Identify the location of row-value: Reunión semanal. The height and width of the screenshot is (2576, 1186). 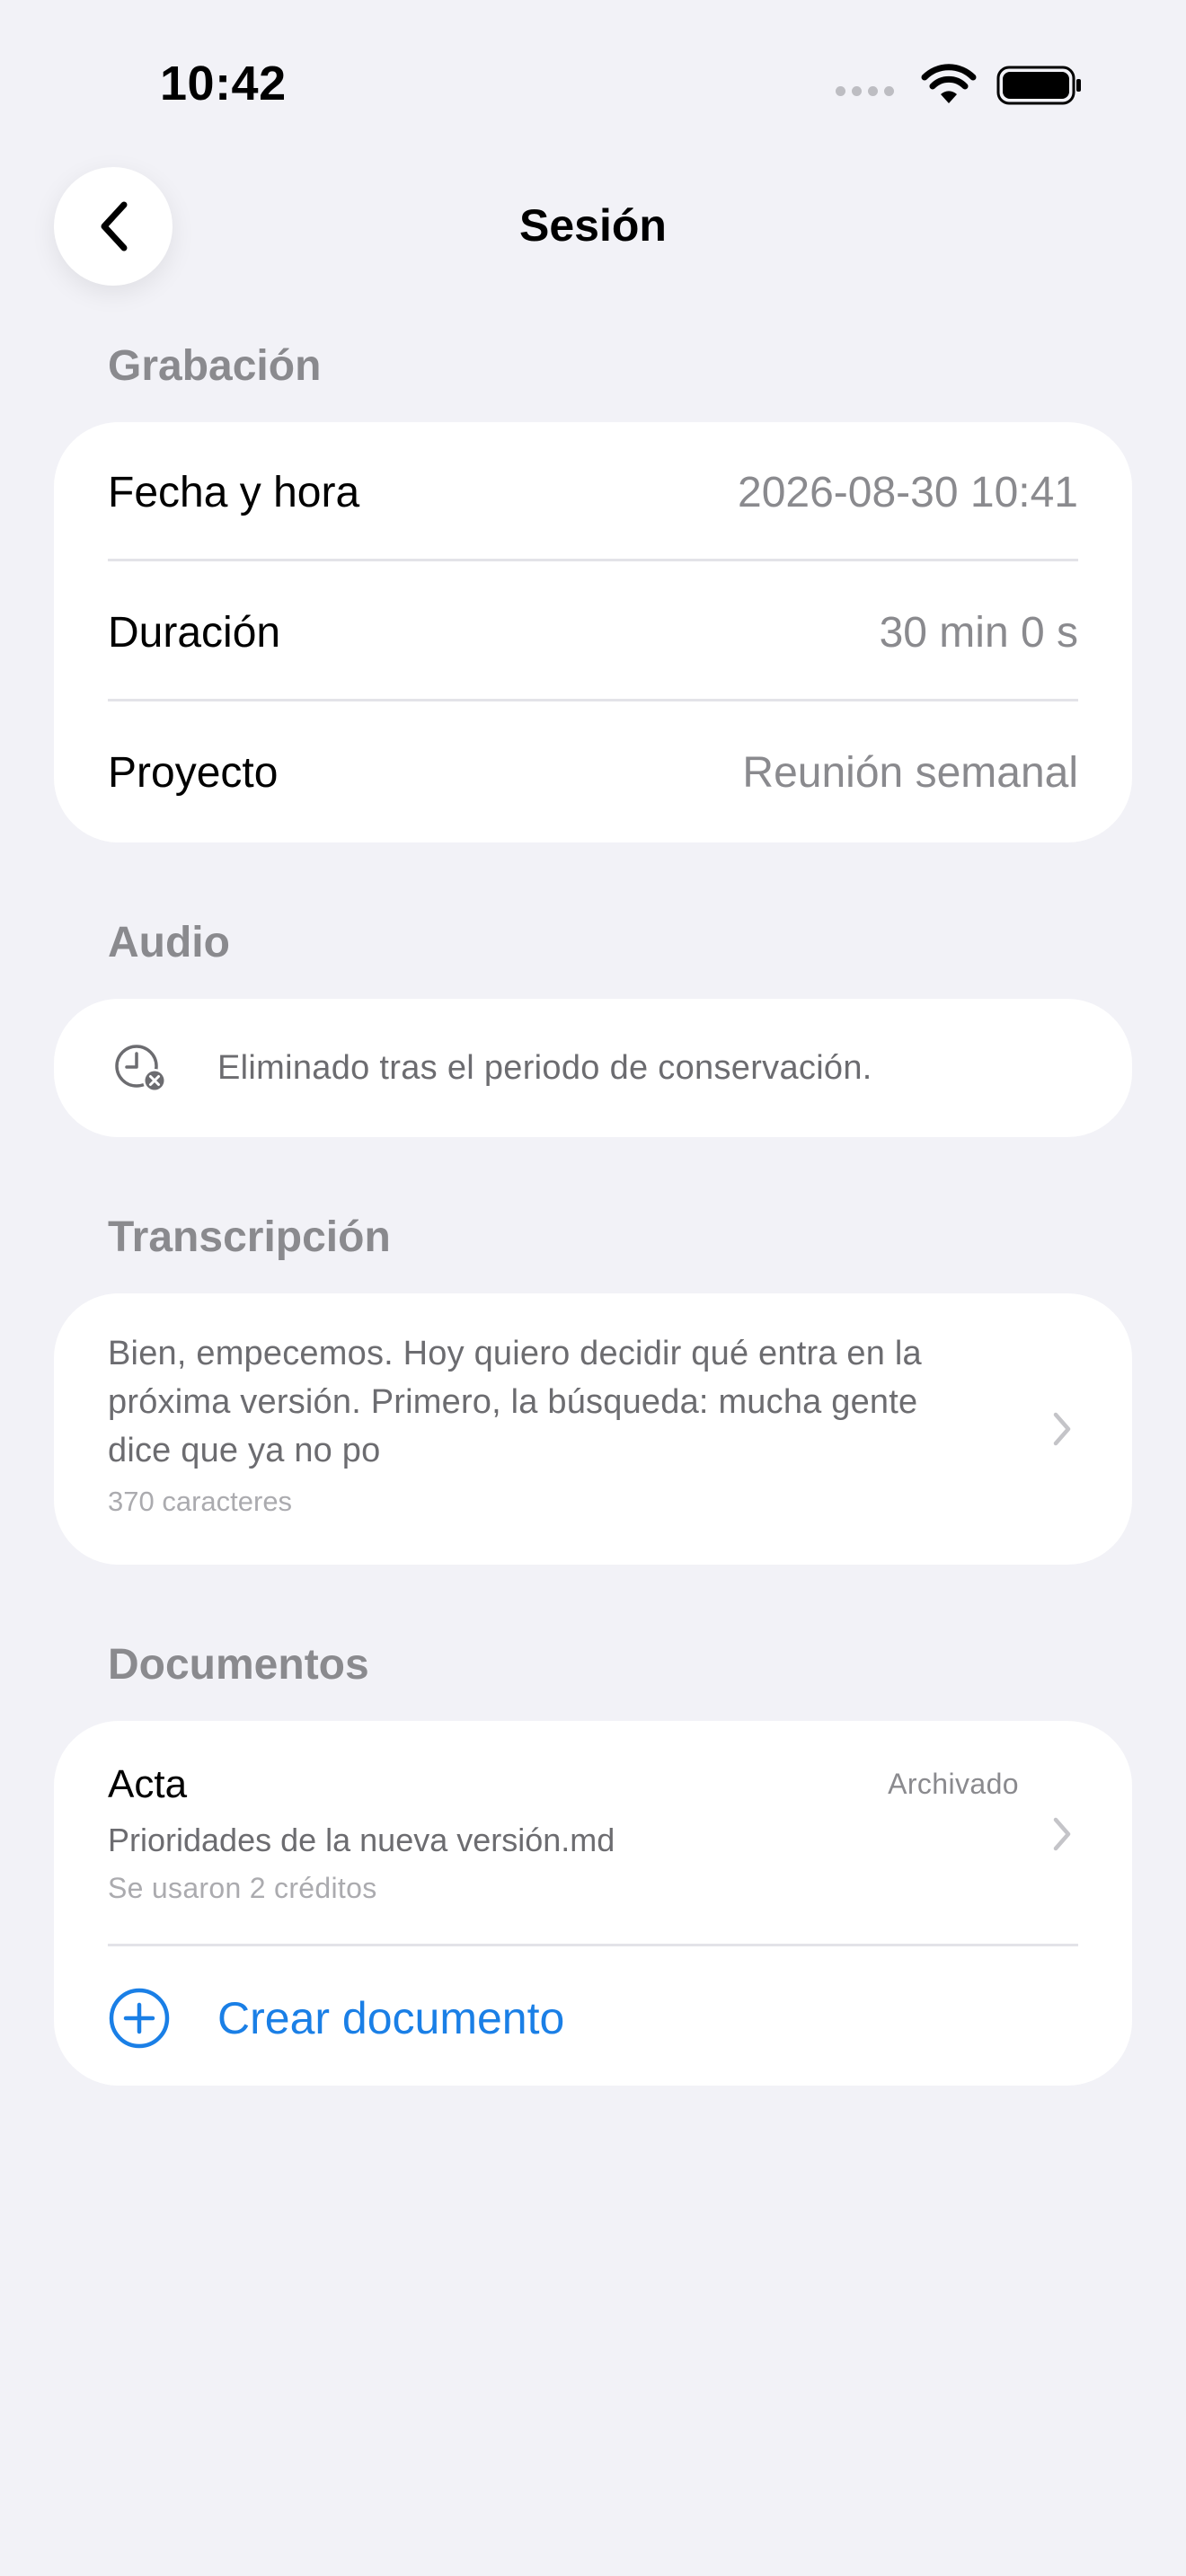
(910, 772).